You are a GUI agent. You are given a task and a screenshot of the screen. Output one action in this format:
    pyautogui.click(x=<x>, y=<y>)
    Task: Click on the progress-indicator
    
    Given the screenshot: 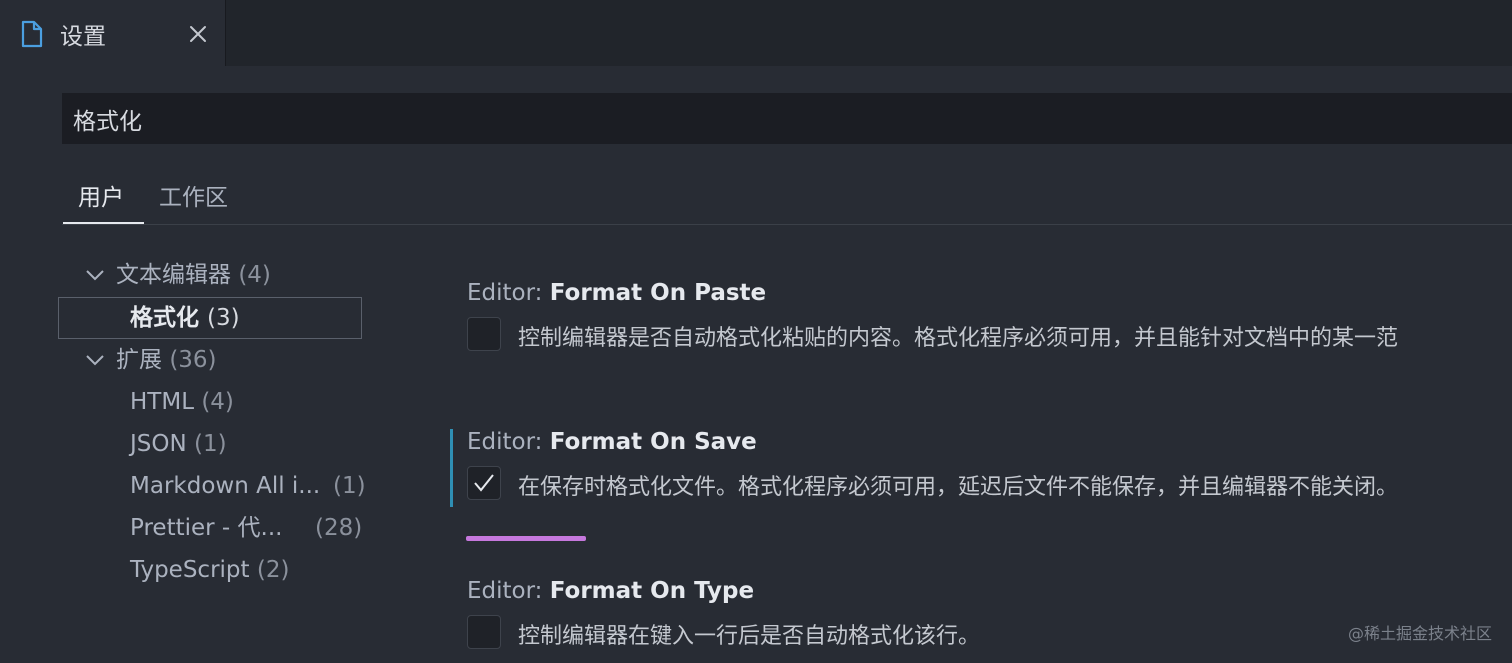 What is the action you would take?
    pyautogui.click(x=526, y=538)
    